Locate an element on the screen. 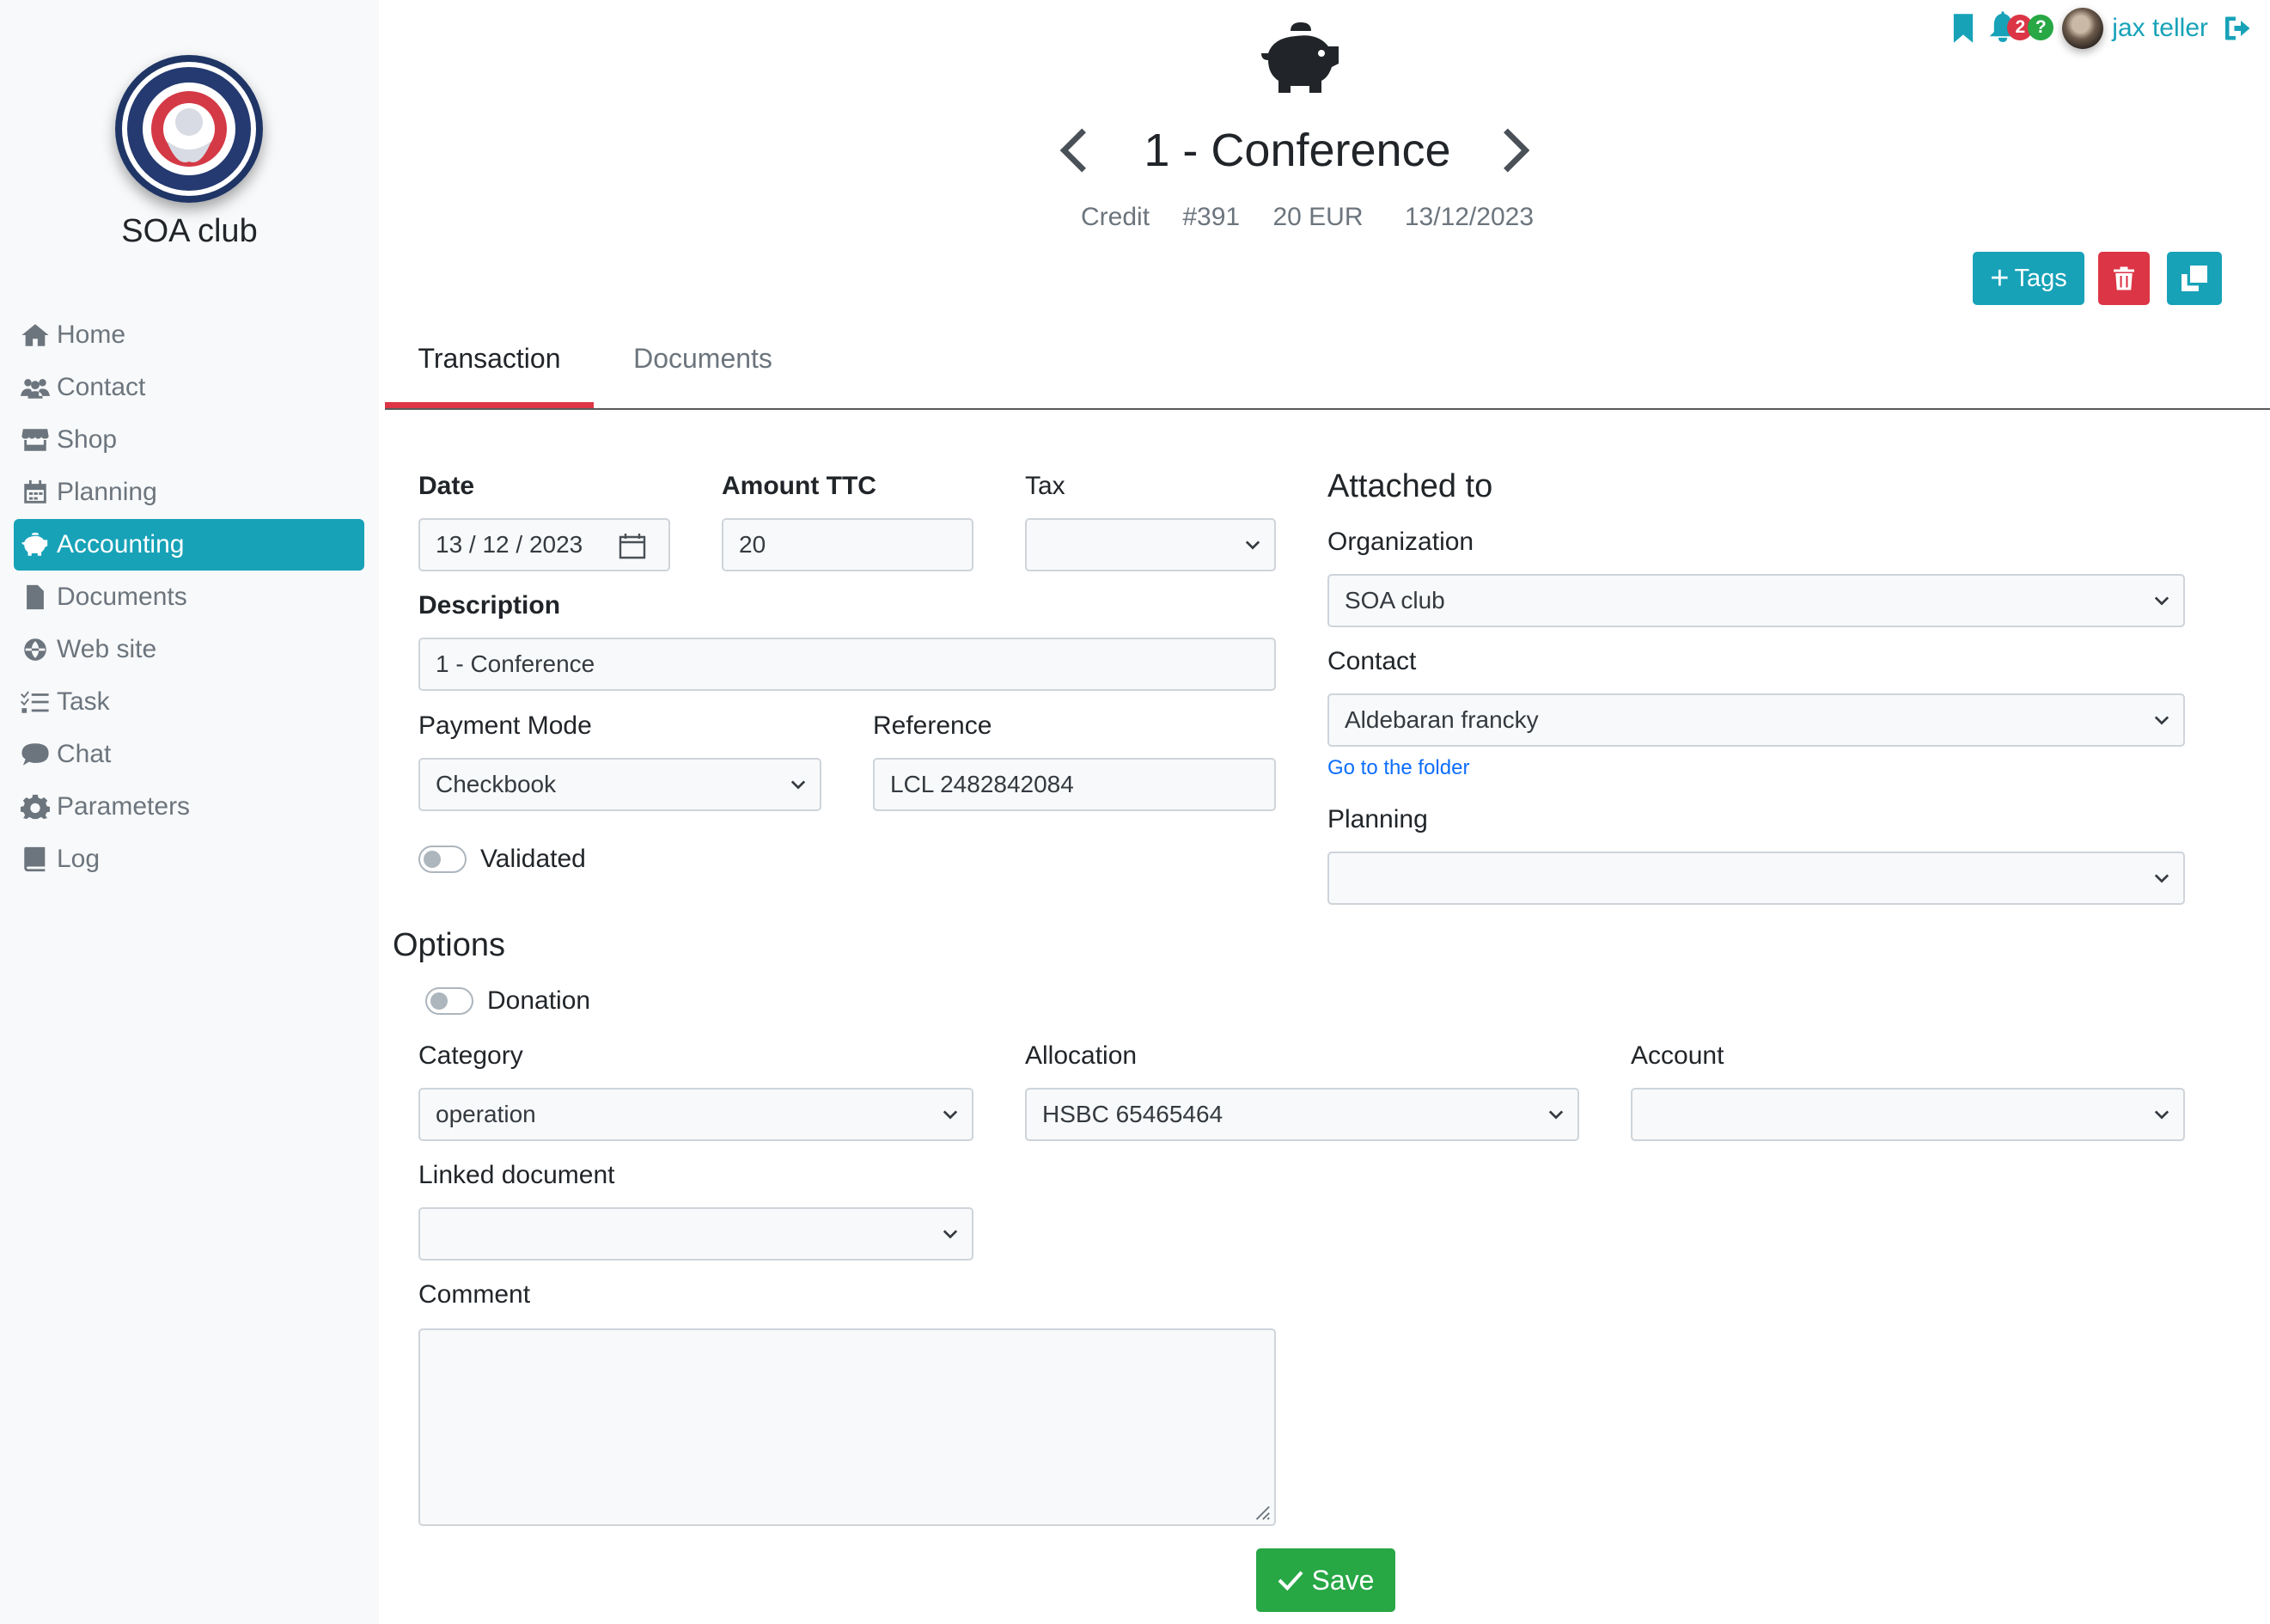  contact-label: Contact is located at coordinates (1372, 661).